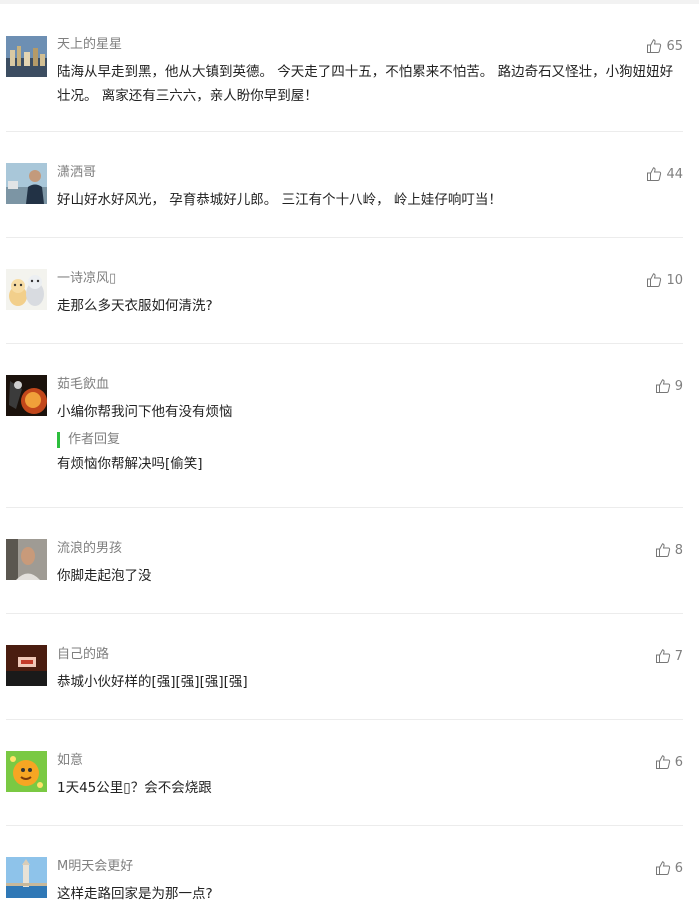  I want to click on like-count: 44, so click(674, 174).